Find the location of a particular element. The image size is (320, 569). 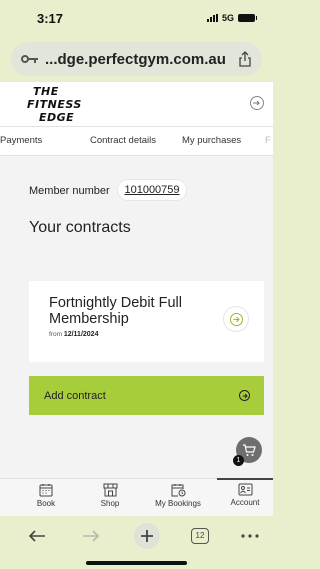

nav-book: Book is located at coordinates (46, 495).